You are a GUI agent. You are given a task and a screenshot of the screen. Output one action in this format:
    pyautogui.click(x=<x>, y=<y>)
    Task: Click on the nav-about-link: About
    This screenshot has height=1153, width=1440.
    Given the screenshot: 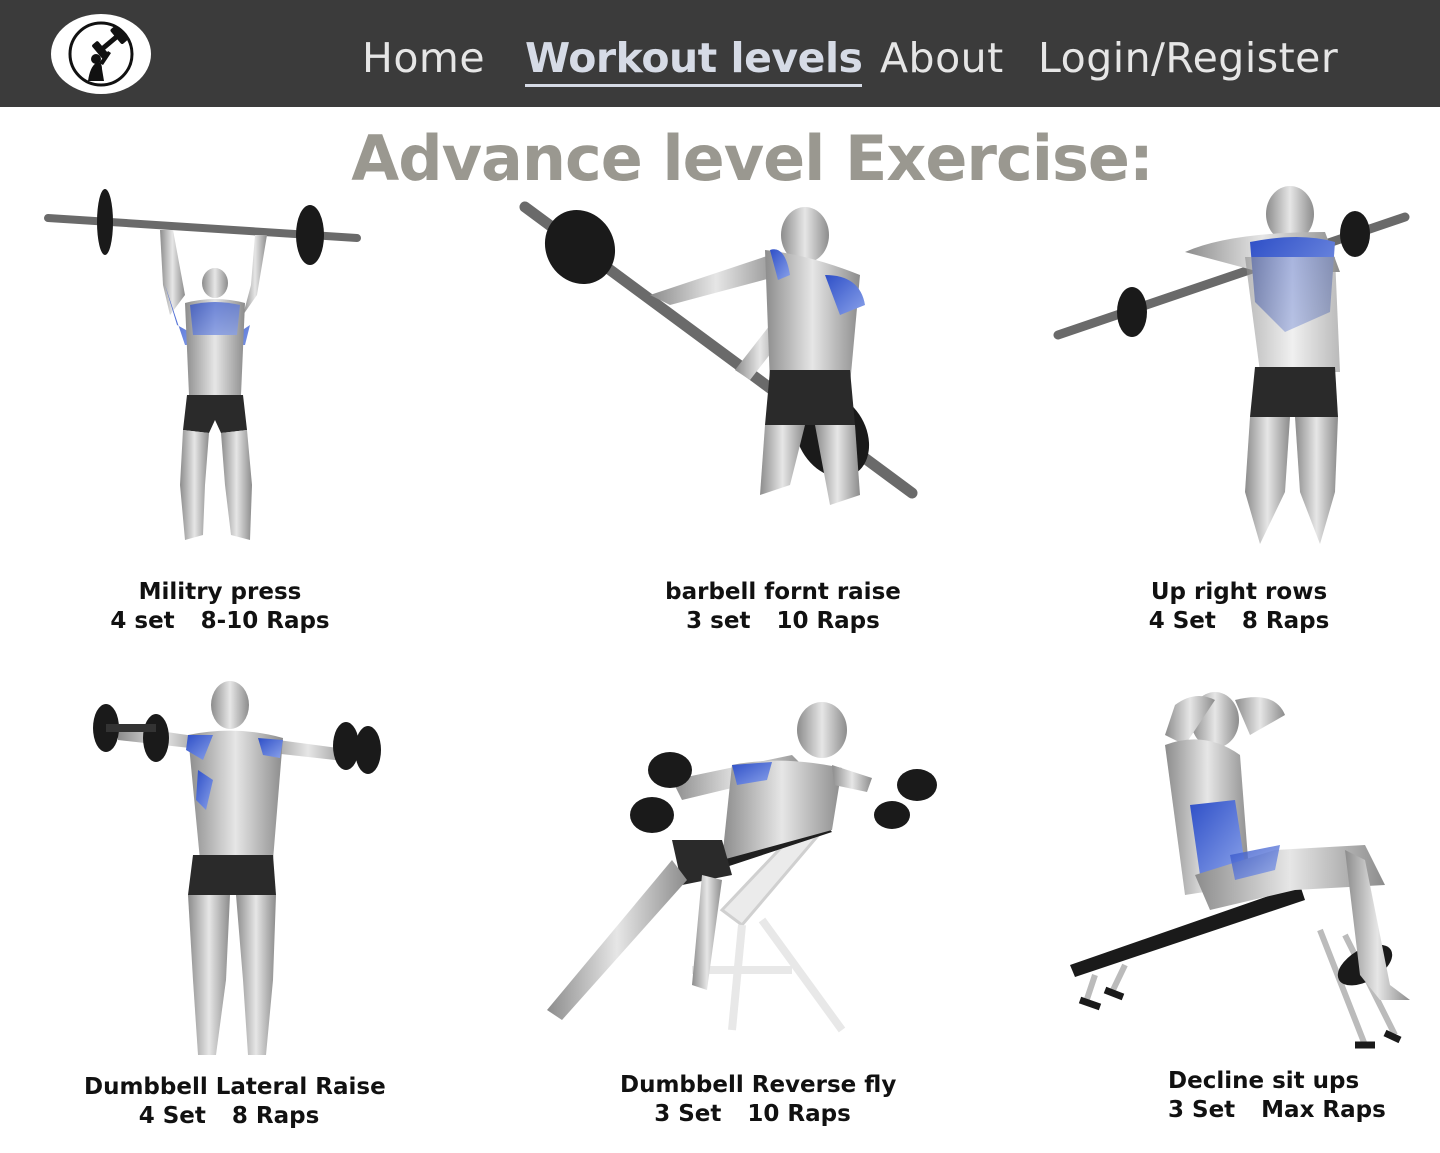 What is the action you would take?
    pyautogui.click(x=942, y=58)
    